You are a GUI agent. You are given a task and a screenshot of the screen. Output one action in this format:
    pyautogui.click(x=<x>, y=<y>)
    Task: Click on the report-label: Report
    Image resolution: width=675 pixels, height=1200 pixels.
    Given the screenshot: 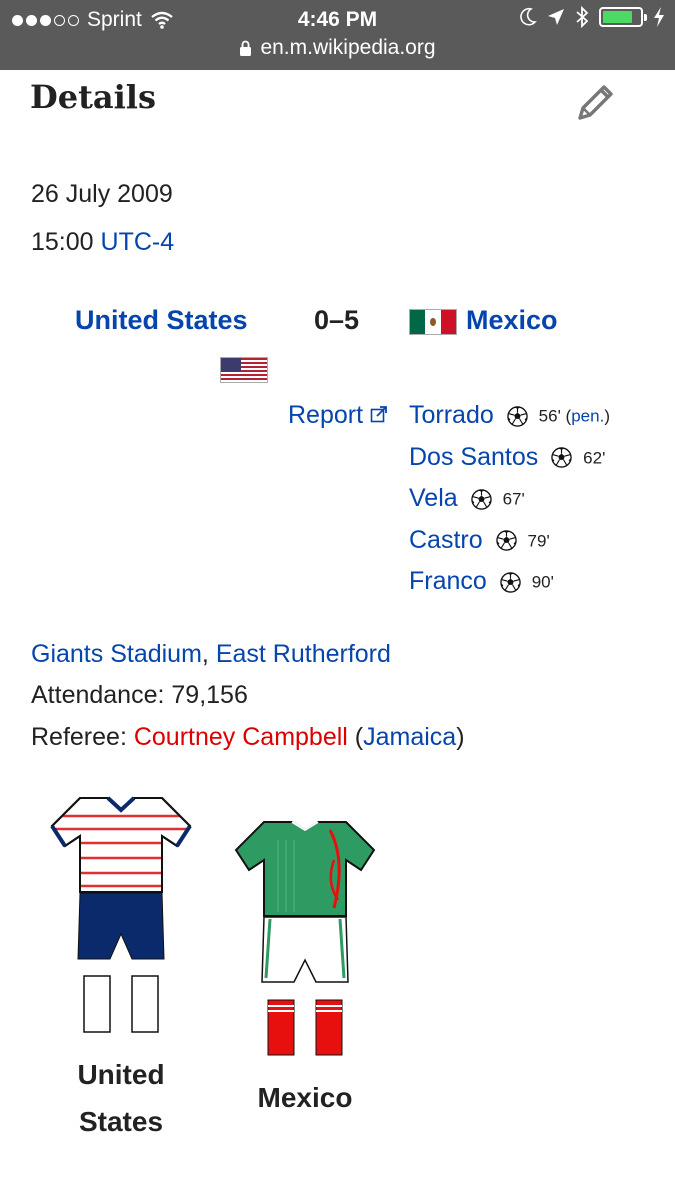 What is the action you would take?
    pyautogui.click(x=326, y=415)
    